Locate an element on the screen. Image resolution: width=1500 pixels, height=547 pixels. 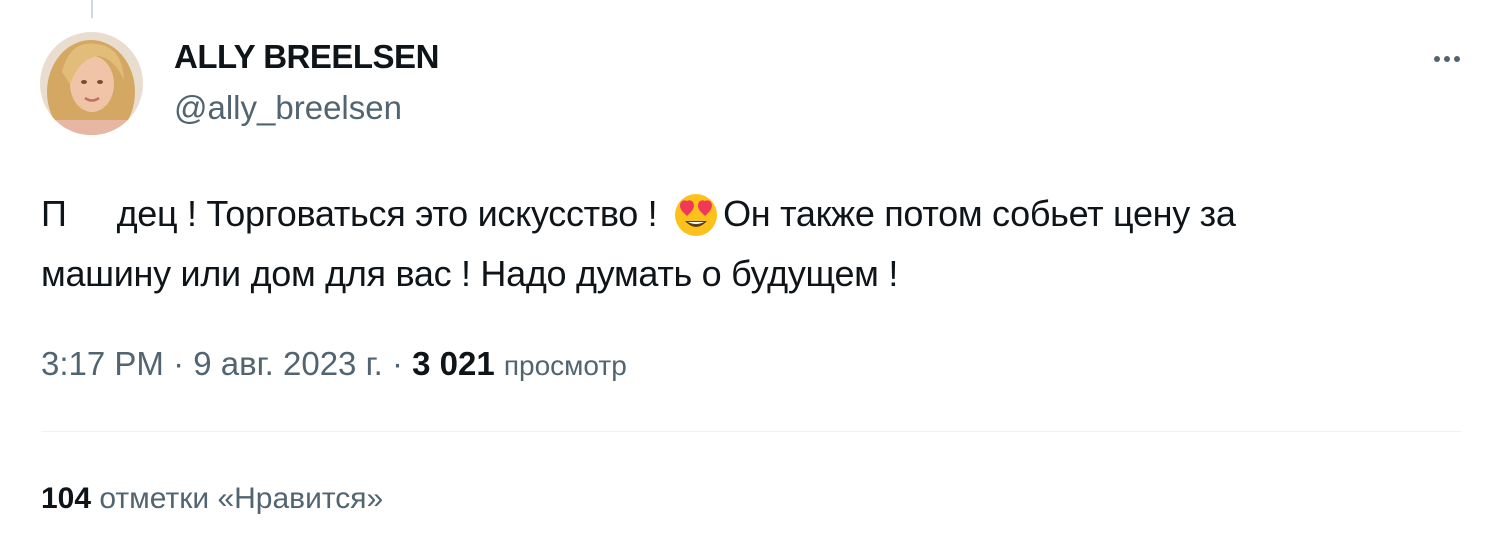
avatar is located at coordinates (91, 83).